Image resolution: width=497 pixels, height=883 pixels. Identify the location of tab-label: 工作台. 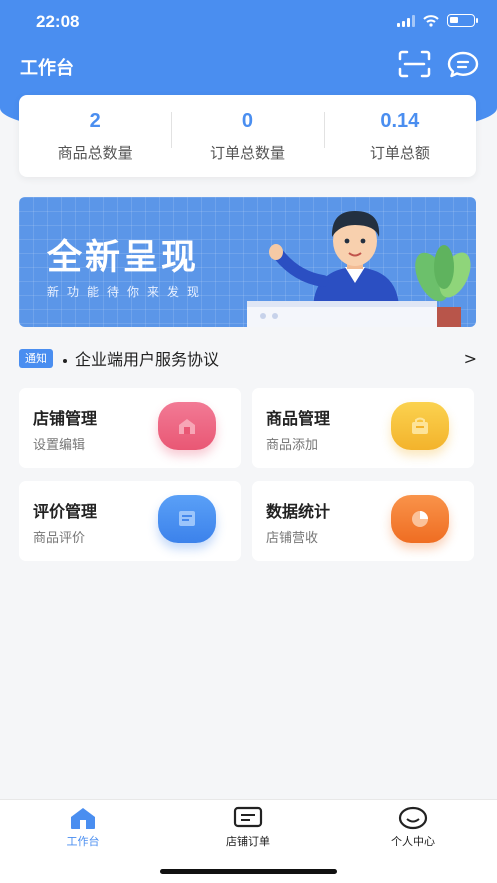
(83, 841).